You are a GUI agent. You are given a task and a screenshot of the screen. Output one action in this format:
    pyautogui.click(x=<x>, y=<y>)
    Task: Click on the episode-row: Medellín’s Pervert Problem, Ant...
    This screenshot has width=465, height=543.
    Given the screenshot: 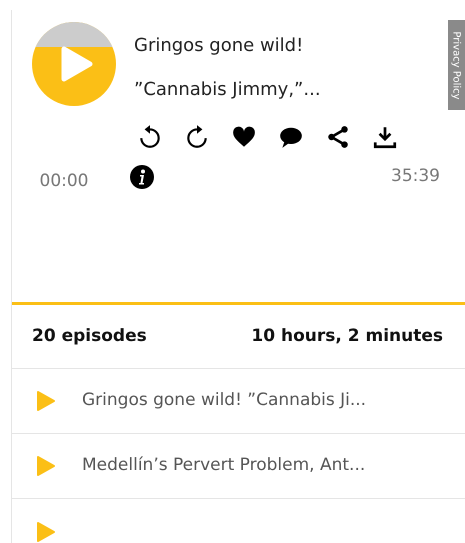 What is the action you would take?
    pyautogui.click(x=238, y=466)
    